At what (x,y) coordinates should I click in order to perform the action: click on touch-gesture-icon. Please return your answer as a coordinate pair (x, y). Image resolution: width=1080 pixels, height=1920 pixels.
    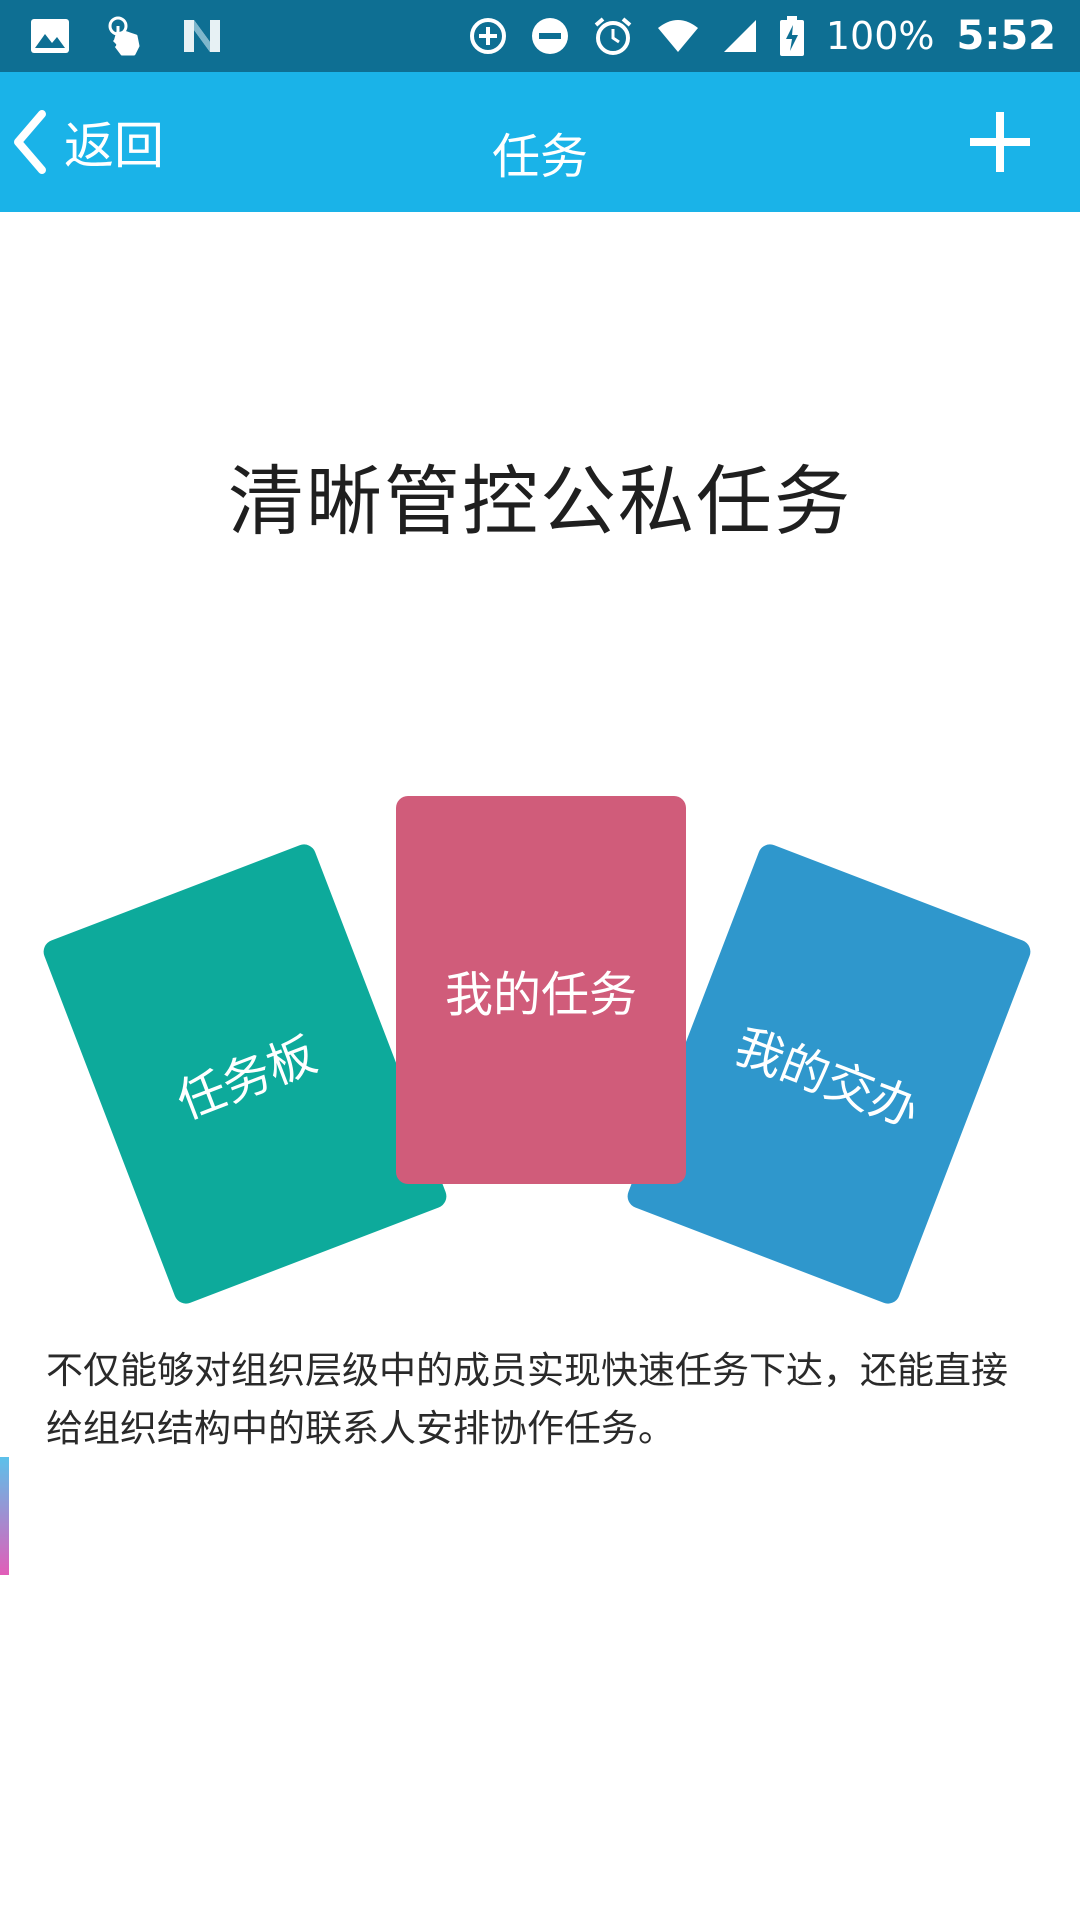
    Looking at the image, I should click on (126, 36).